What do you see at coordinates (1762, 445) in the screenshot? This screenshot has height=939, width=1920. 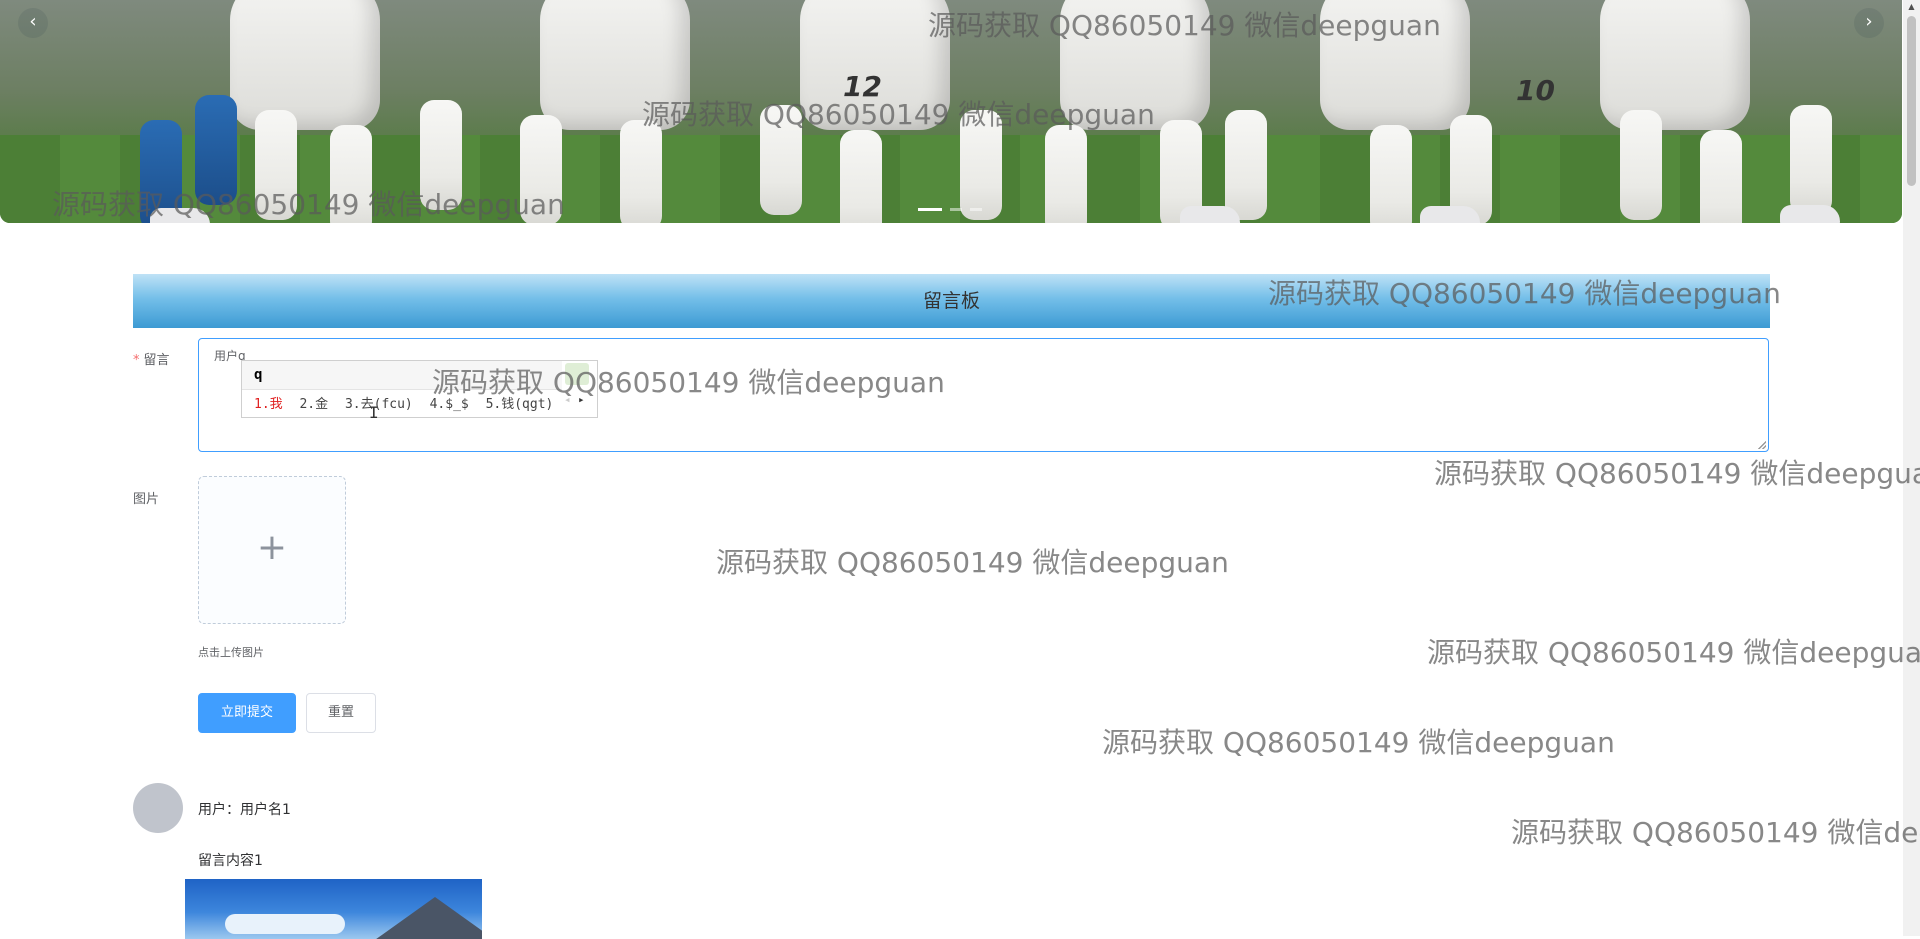 I see `resize-handle-icon` at bounding box center [1762, 445].